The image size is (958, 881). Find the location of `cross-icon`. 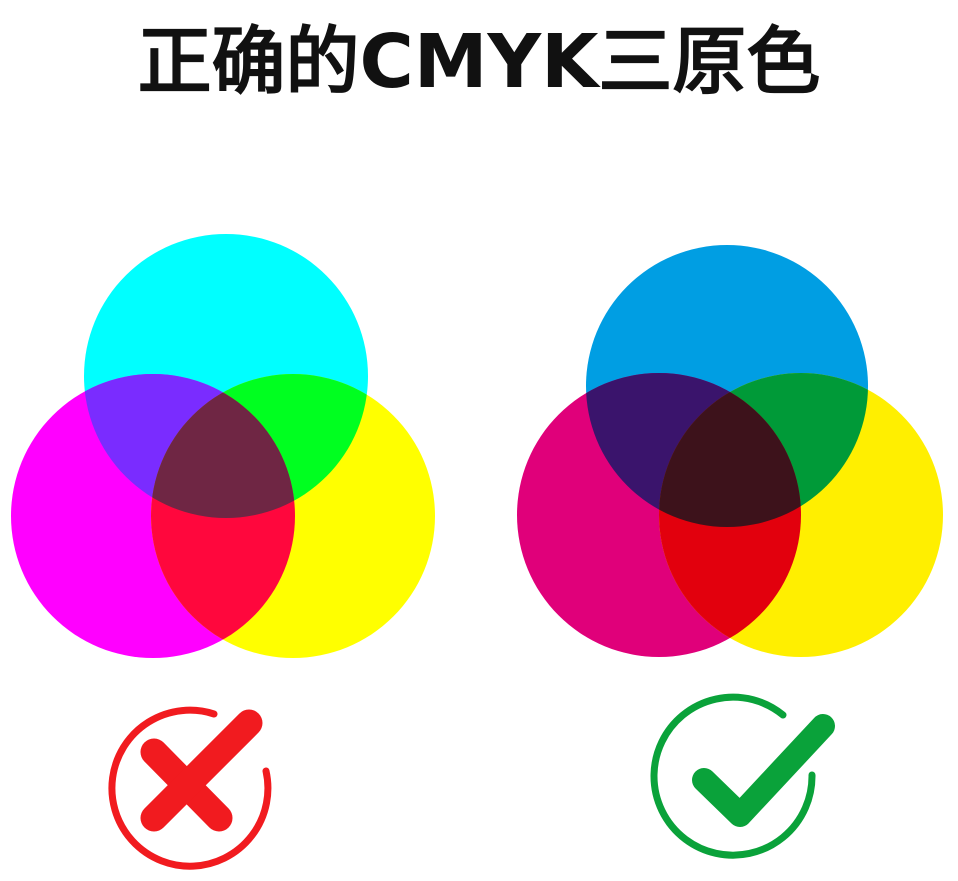

cross-icon is located at coordinates (190, 788).